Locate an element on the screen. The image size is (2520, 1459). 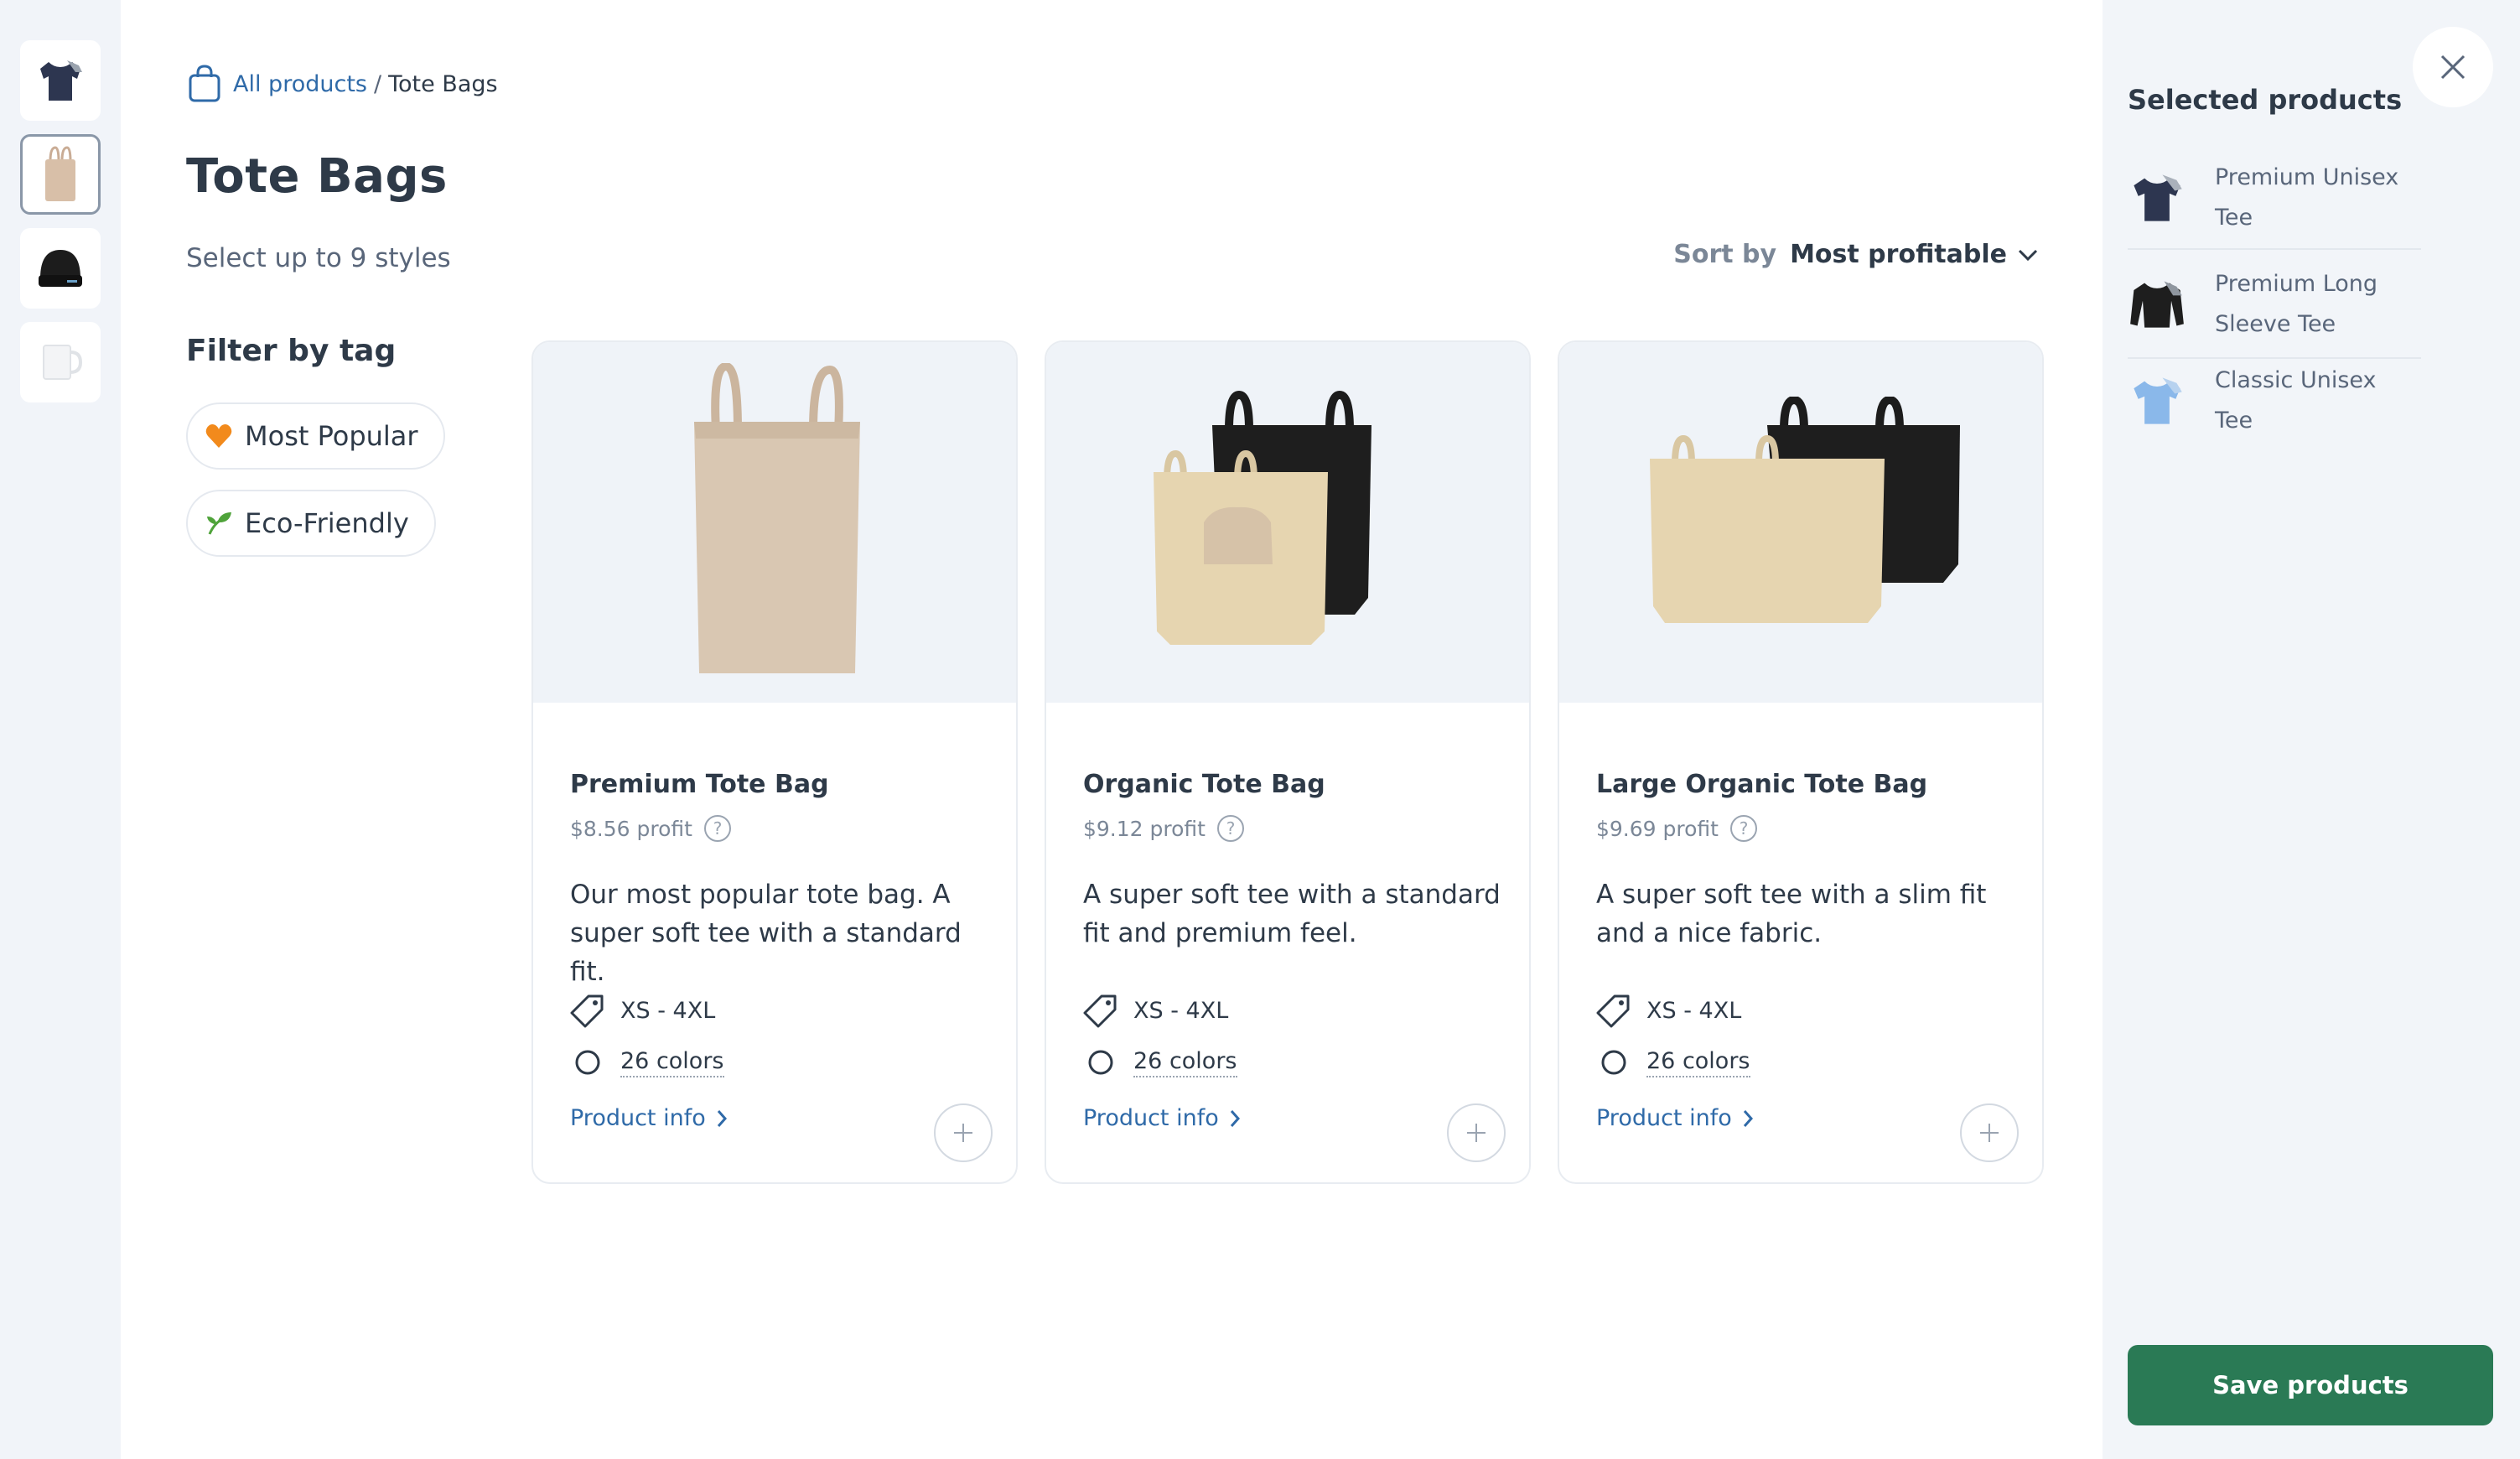
tote-bag-icon is located at coordinates (60, 173).